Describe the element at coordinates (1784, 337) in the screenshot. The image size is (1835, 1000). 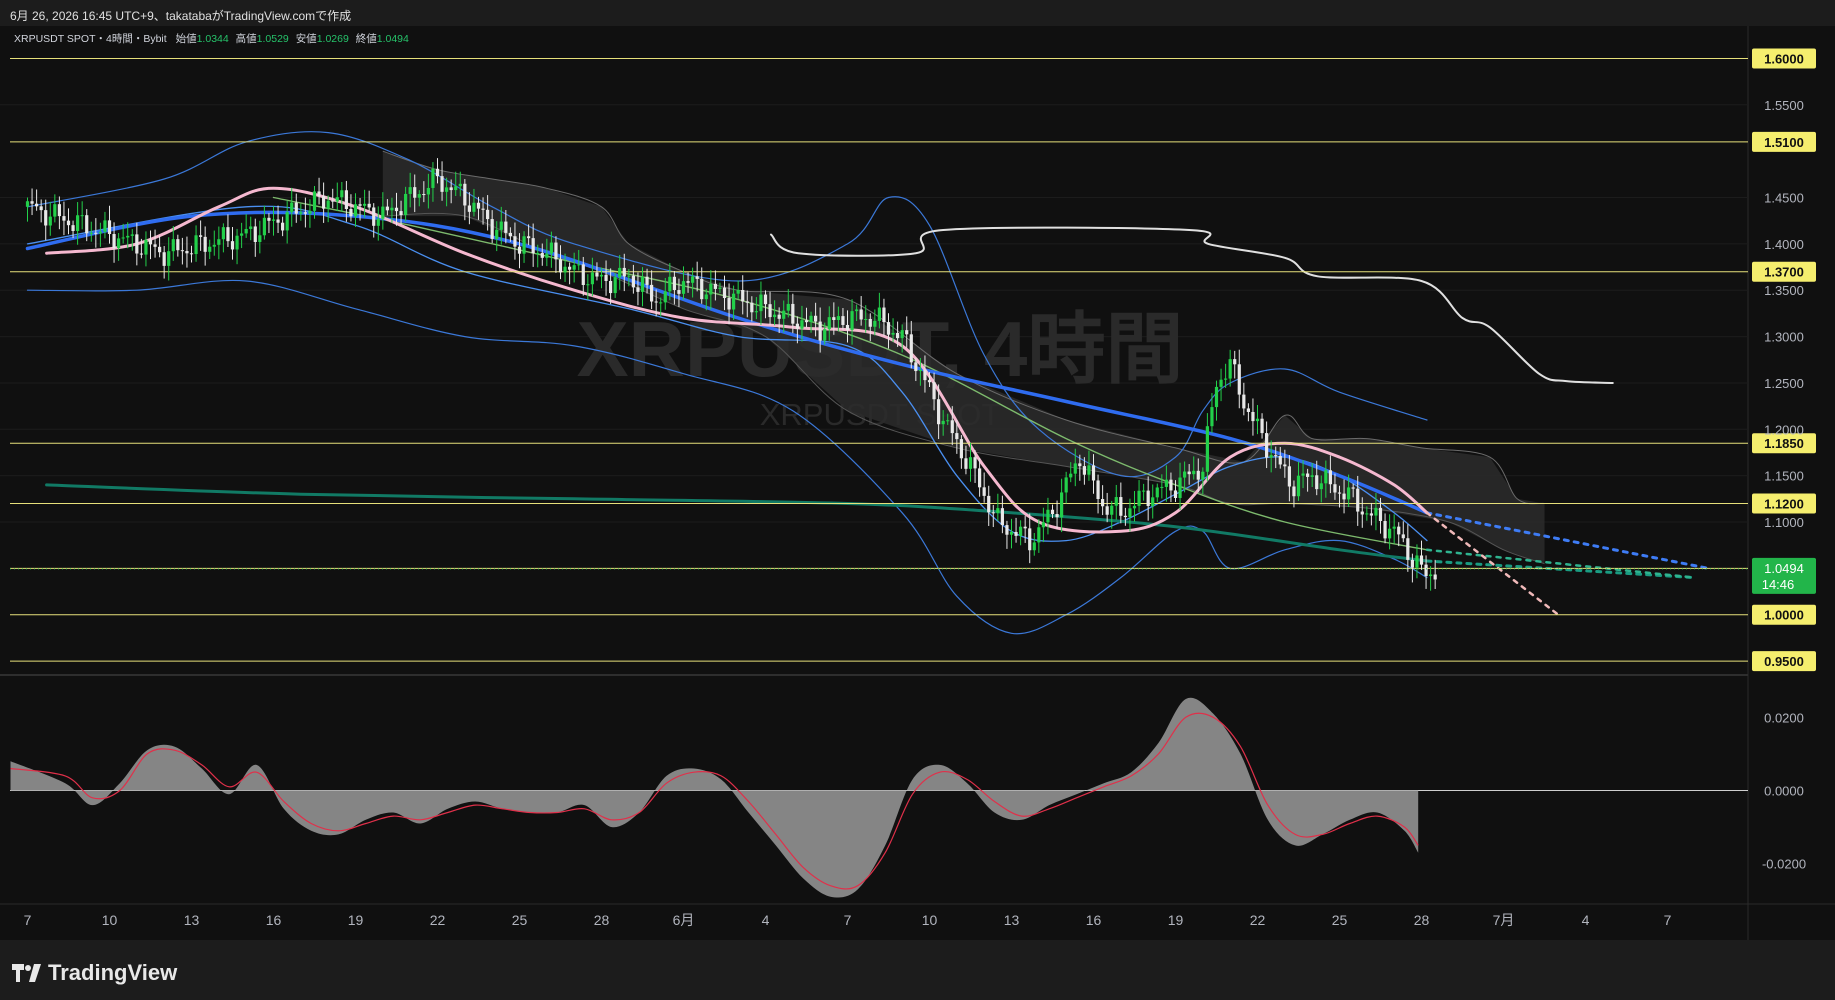
I see `price-tick-1.3000: 1.3000` at that location.